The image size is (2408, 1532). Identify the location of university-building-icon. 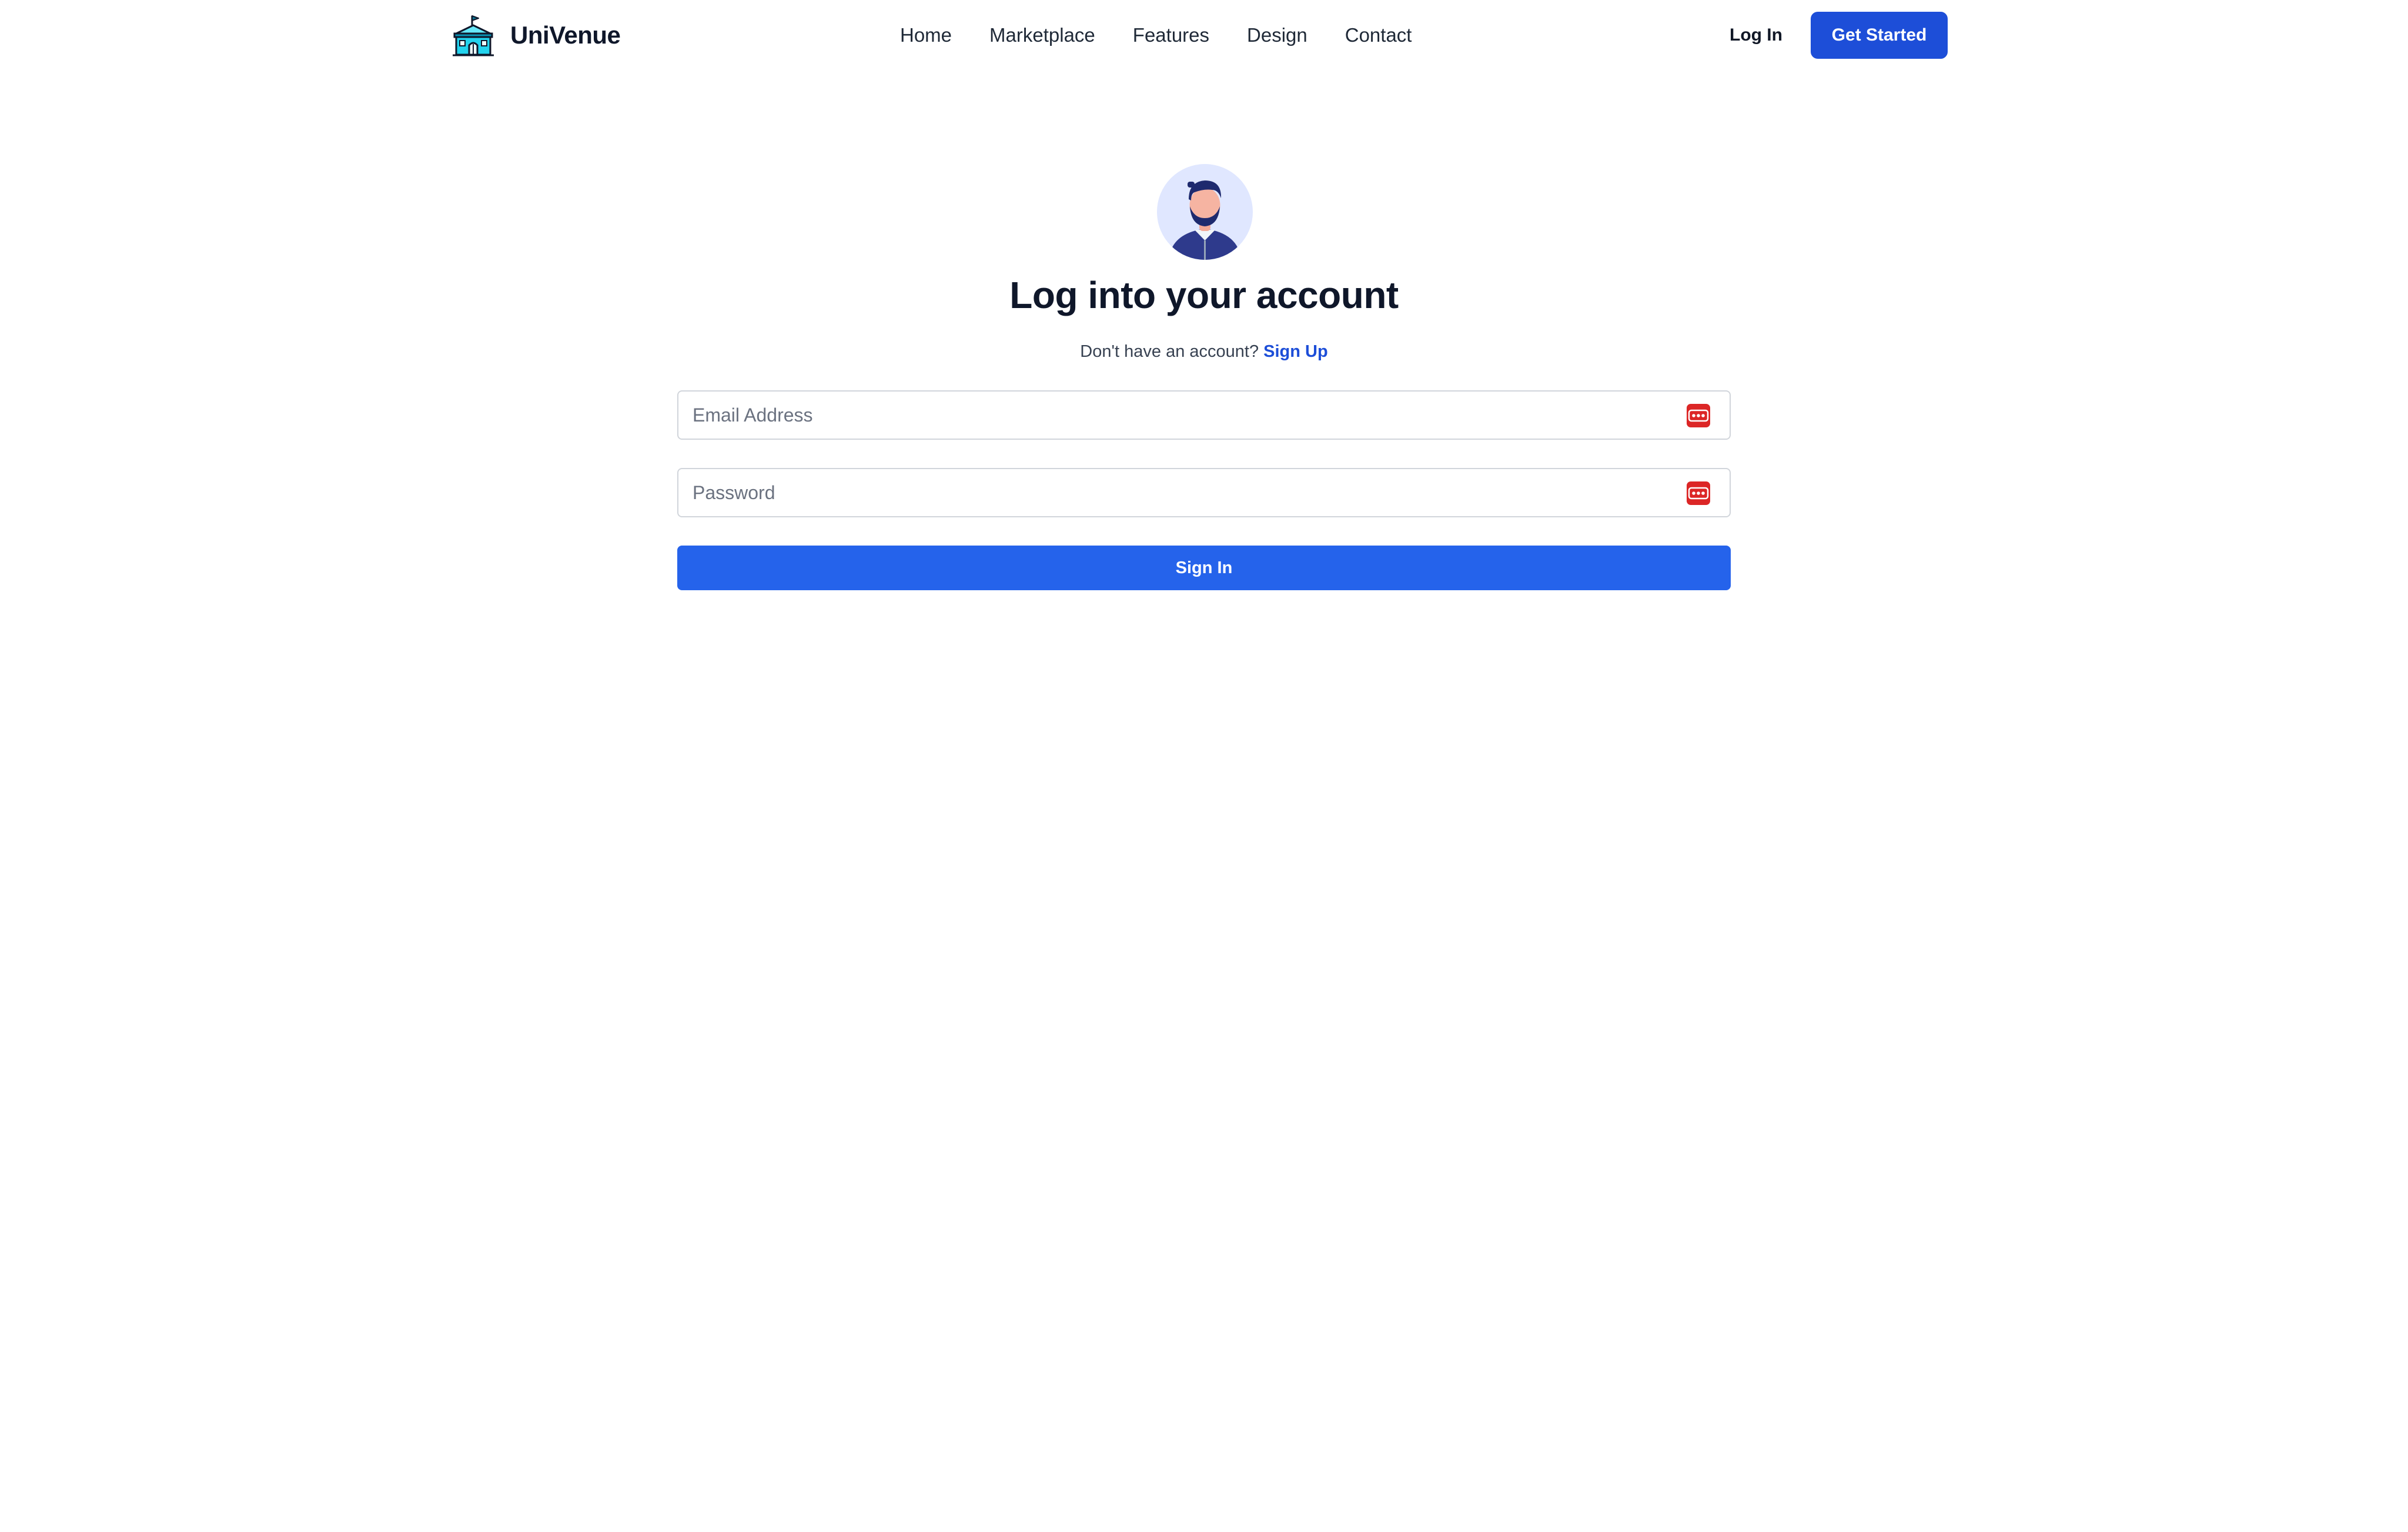
(473, 35).